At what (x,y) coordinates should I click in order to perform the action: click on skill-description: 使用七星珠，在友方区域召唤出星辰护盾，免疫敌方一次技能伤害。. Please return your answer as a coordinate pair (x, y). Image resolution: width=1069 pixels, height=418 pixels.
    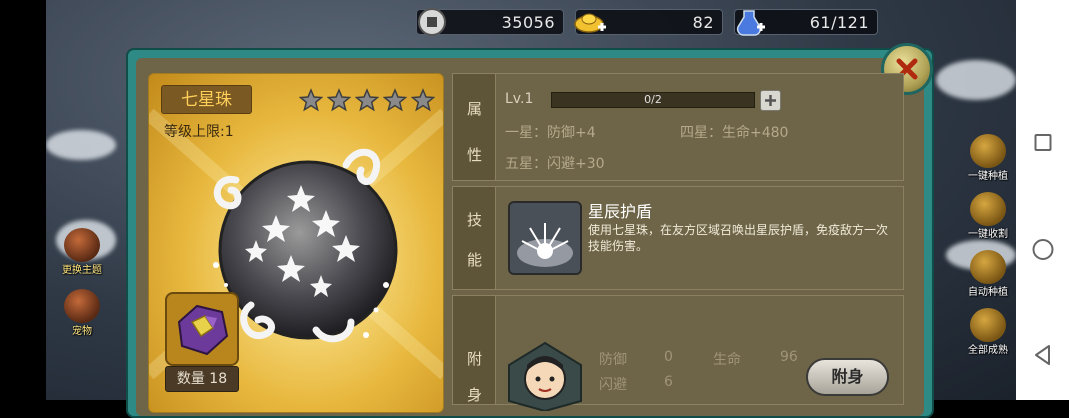
    Looking at the image, I should click on (738, 238).